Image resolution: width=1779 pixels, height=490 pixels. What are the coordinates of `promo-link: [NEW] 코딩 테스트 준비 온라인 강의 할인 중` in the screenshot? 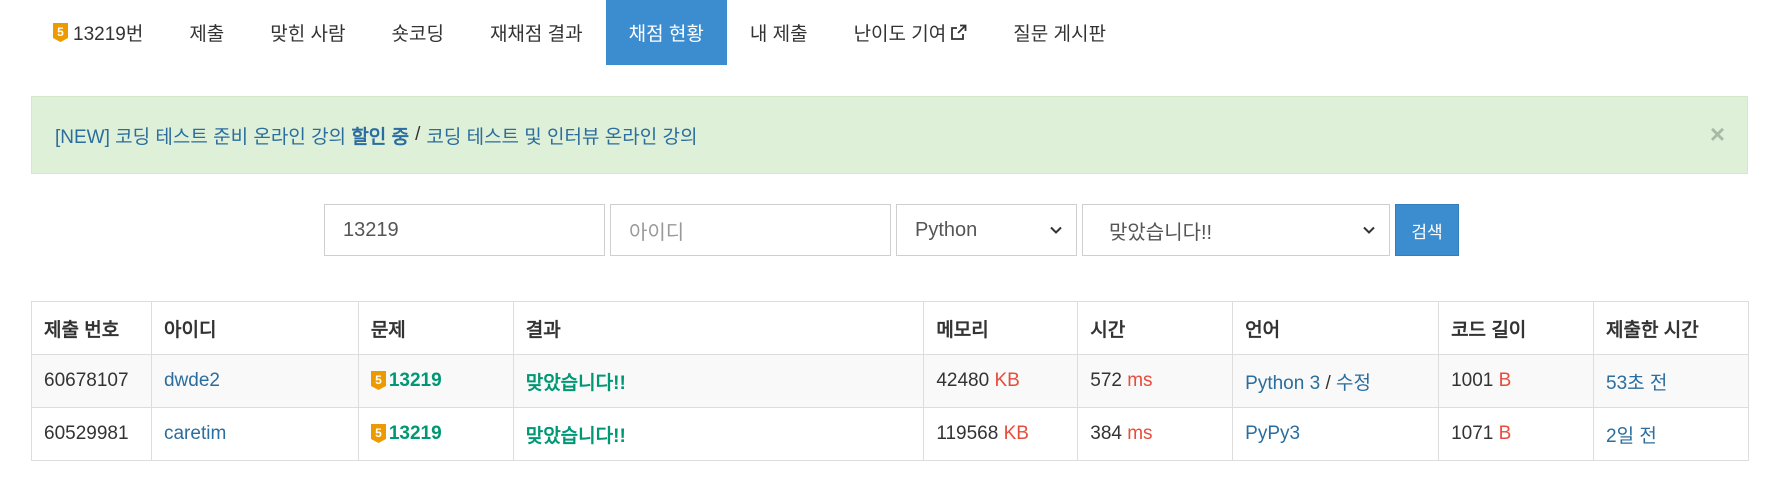 It's located at (232, 135).